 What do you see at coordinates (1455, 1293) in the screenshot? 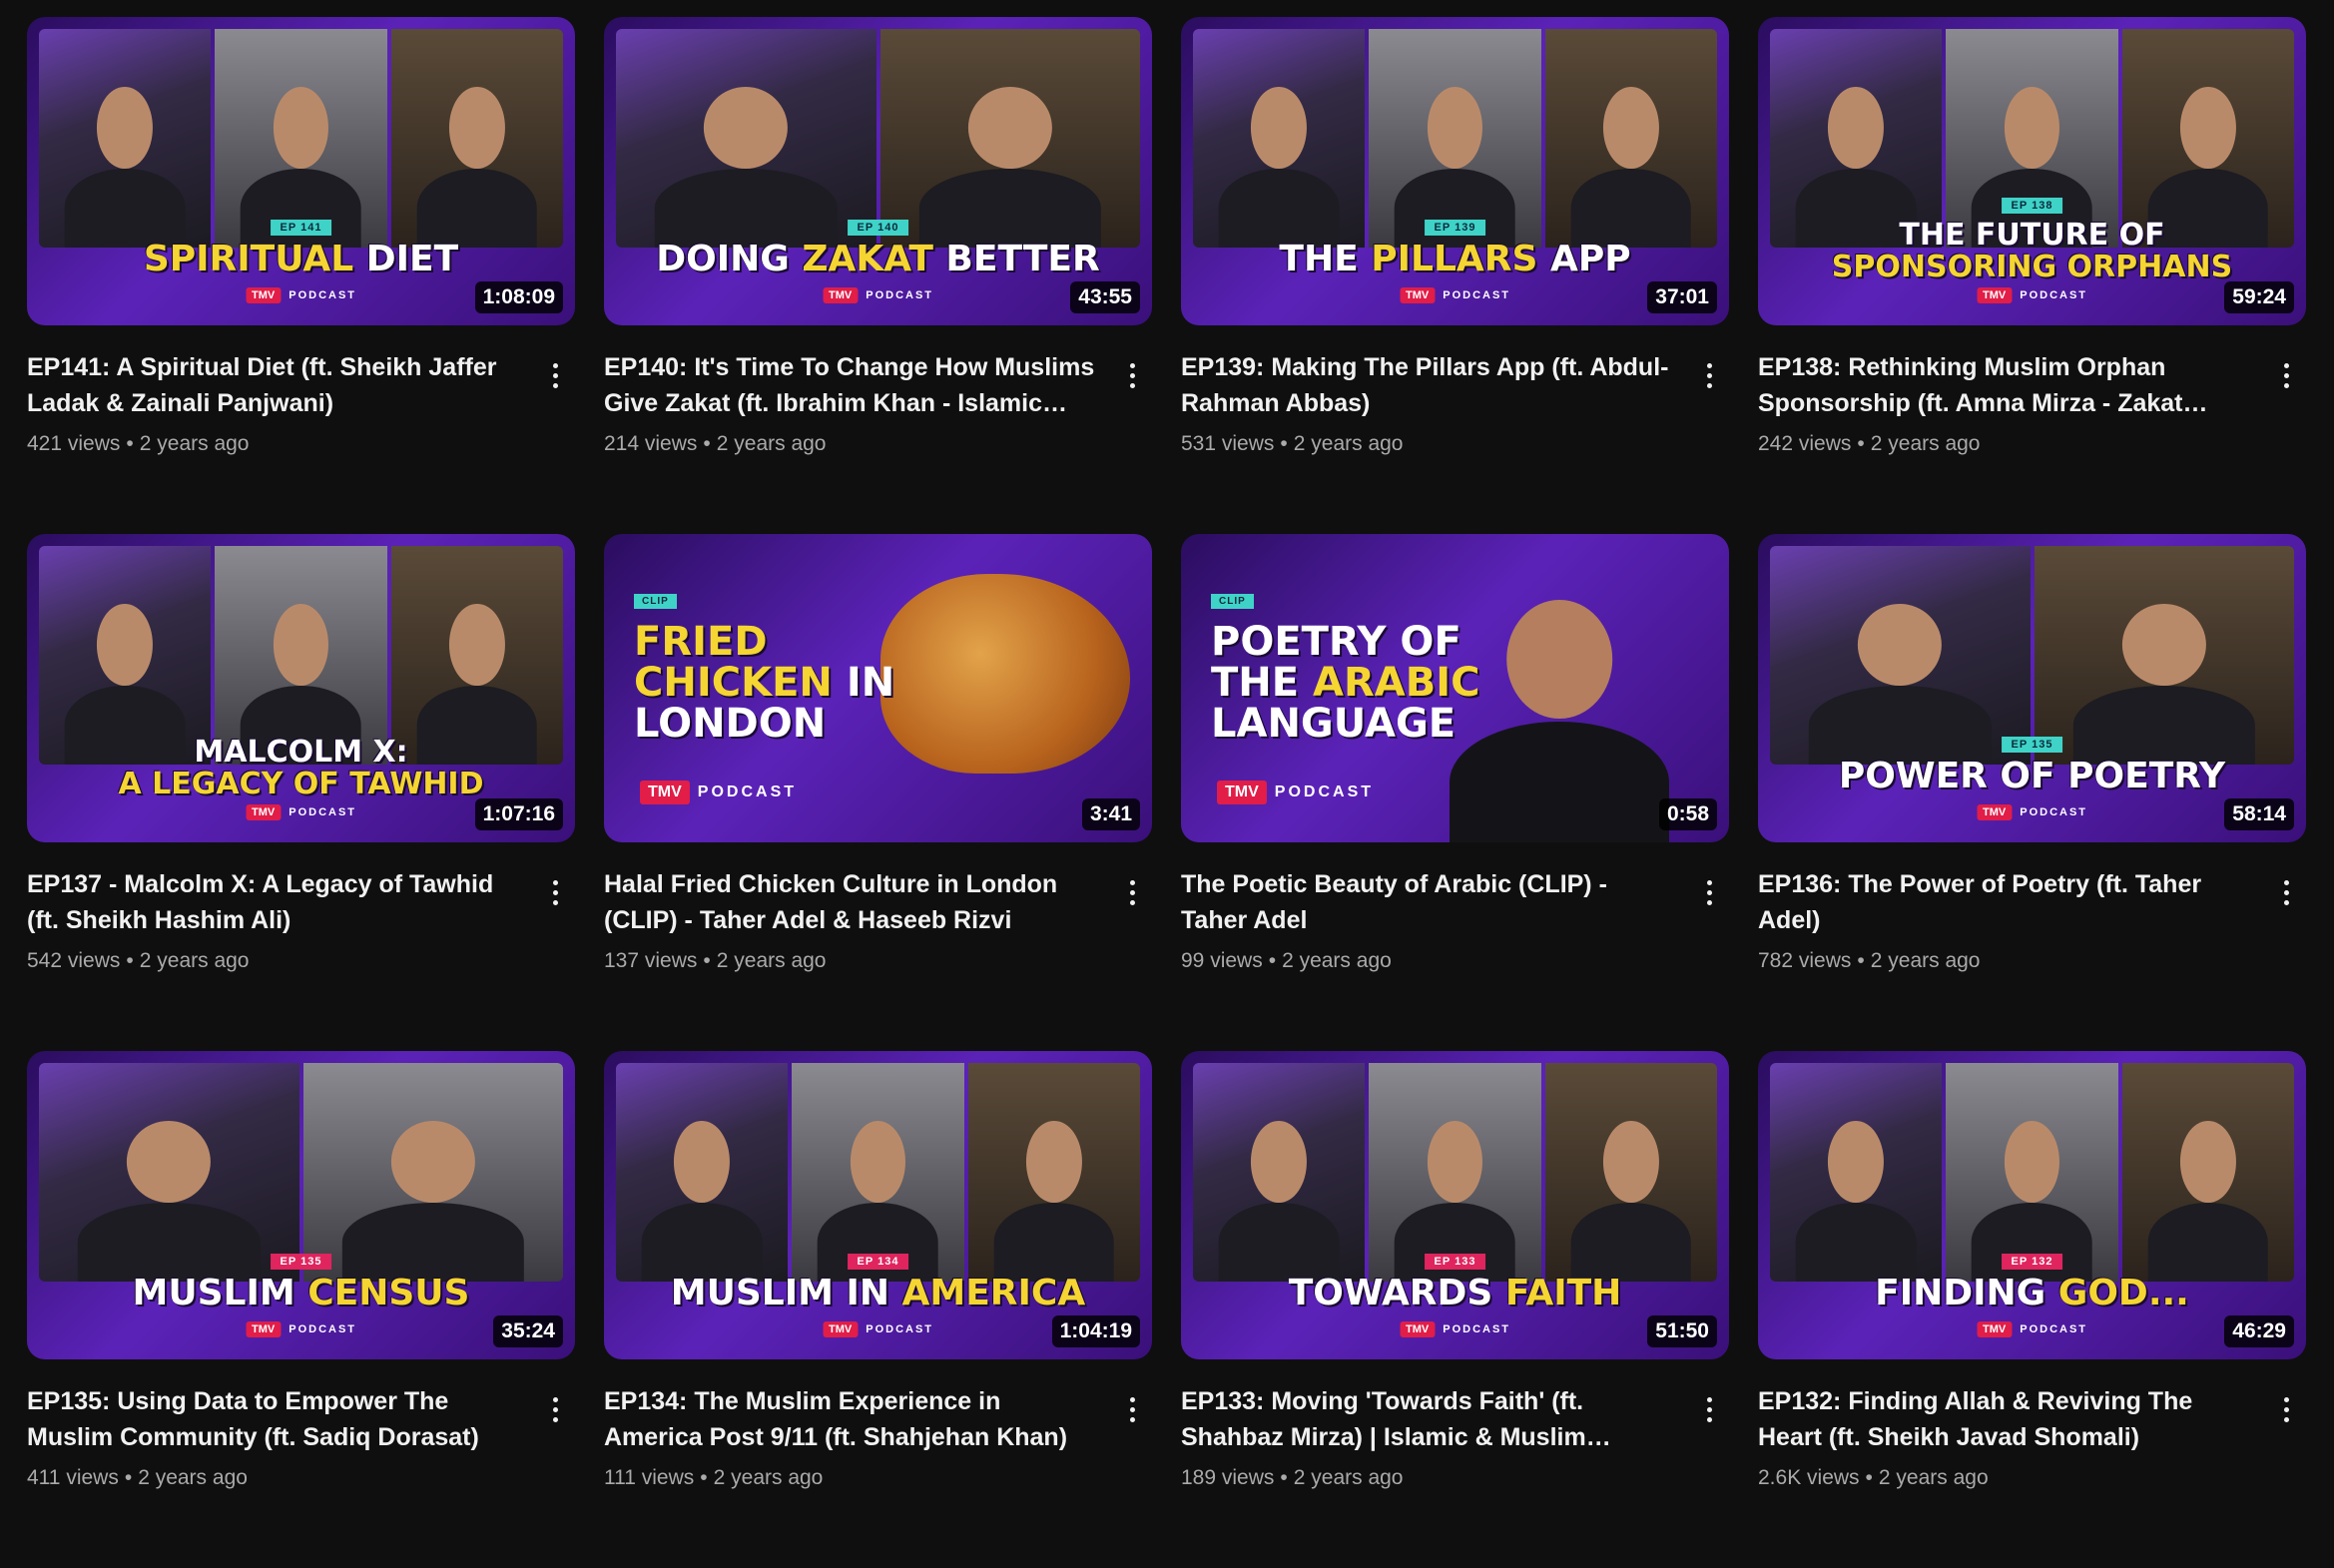
I see `thumbnail-title: TOWARDS FAITH` at bounding box center [1455, 1293].